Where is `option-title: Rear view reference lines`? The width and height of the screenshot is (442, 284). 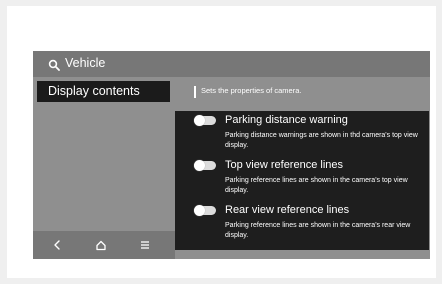
option-title: Rear view reference lines is located at coordinates (287, 210).